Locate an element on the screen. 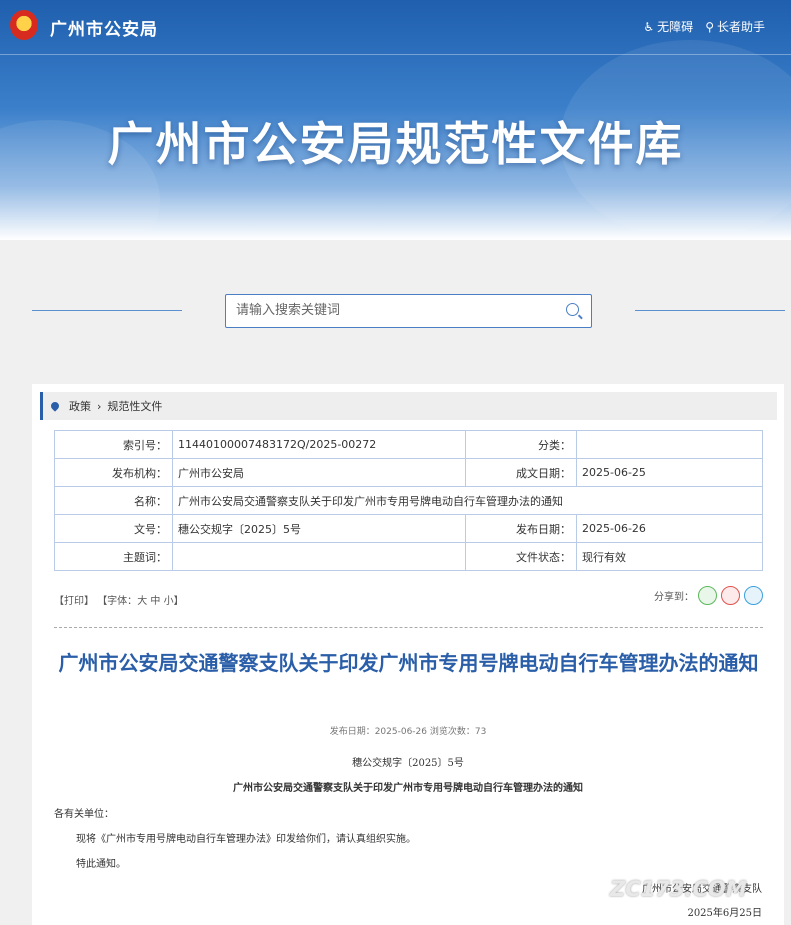 The width and height of the screenshot is (791, 925). doc-number-value: 穗公交规字〔2025〕5号 is located at coordinates (319, 528).